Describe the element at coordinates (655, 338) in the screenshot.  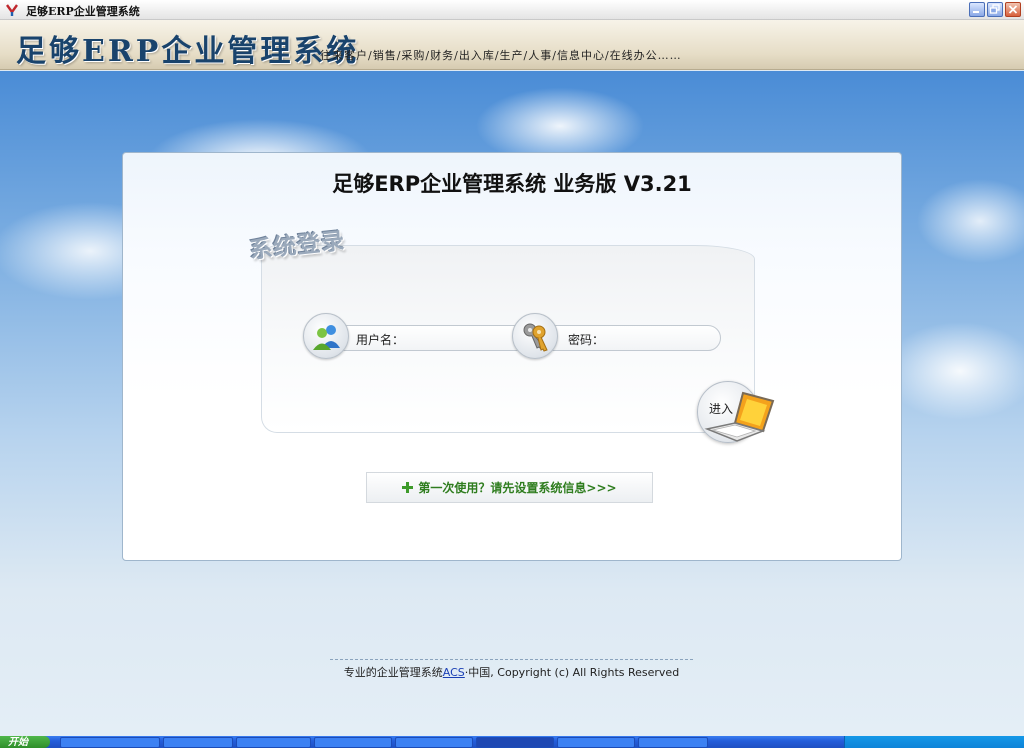
I see `password-input` at that location.